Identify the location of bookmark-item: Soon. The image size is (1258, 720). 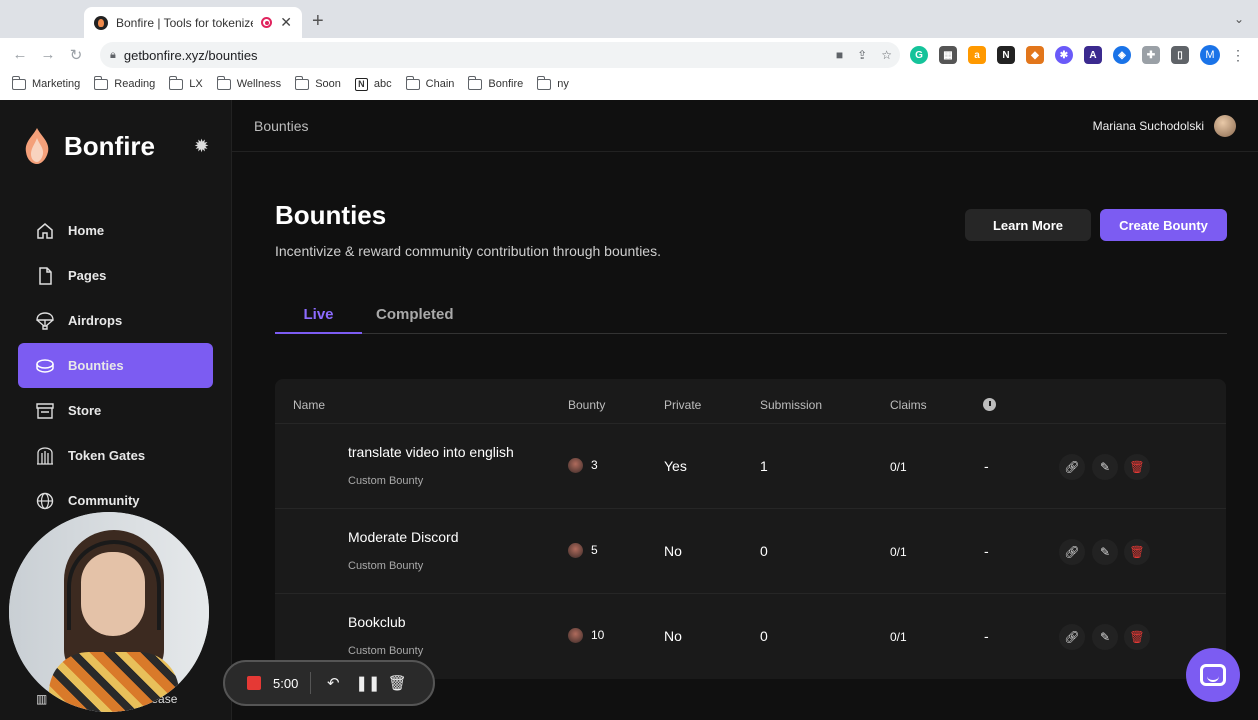
(318, 82).